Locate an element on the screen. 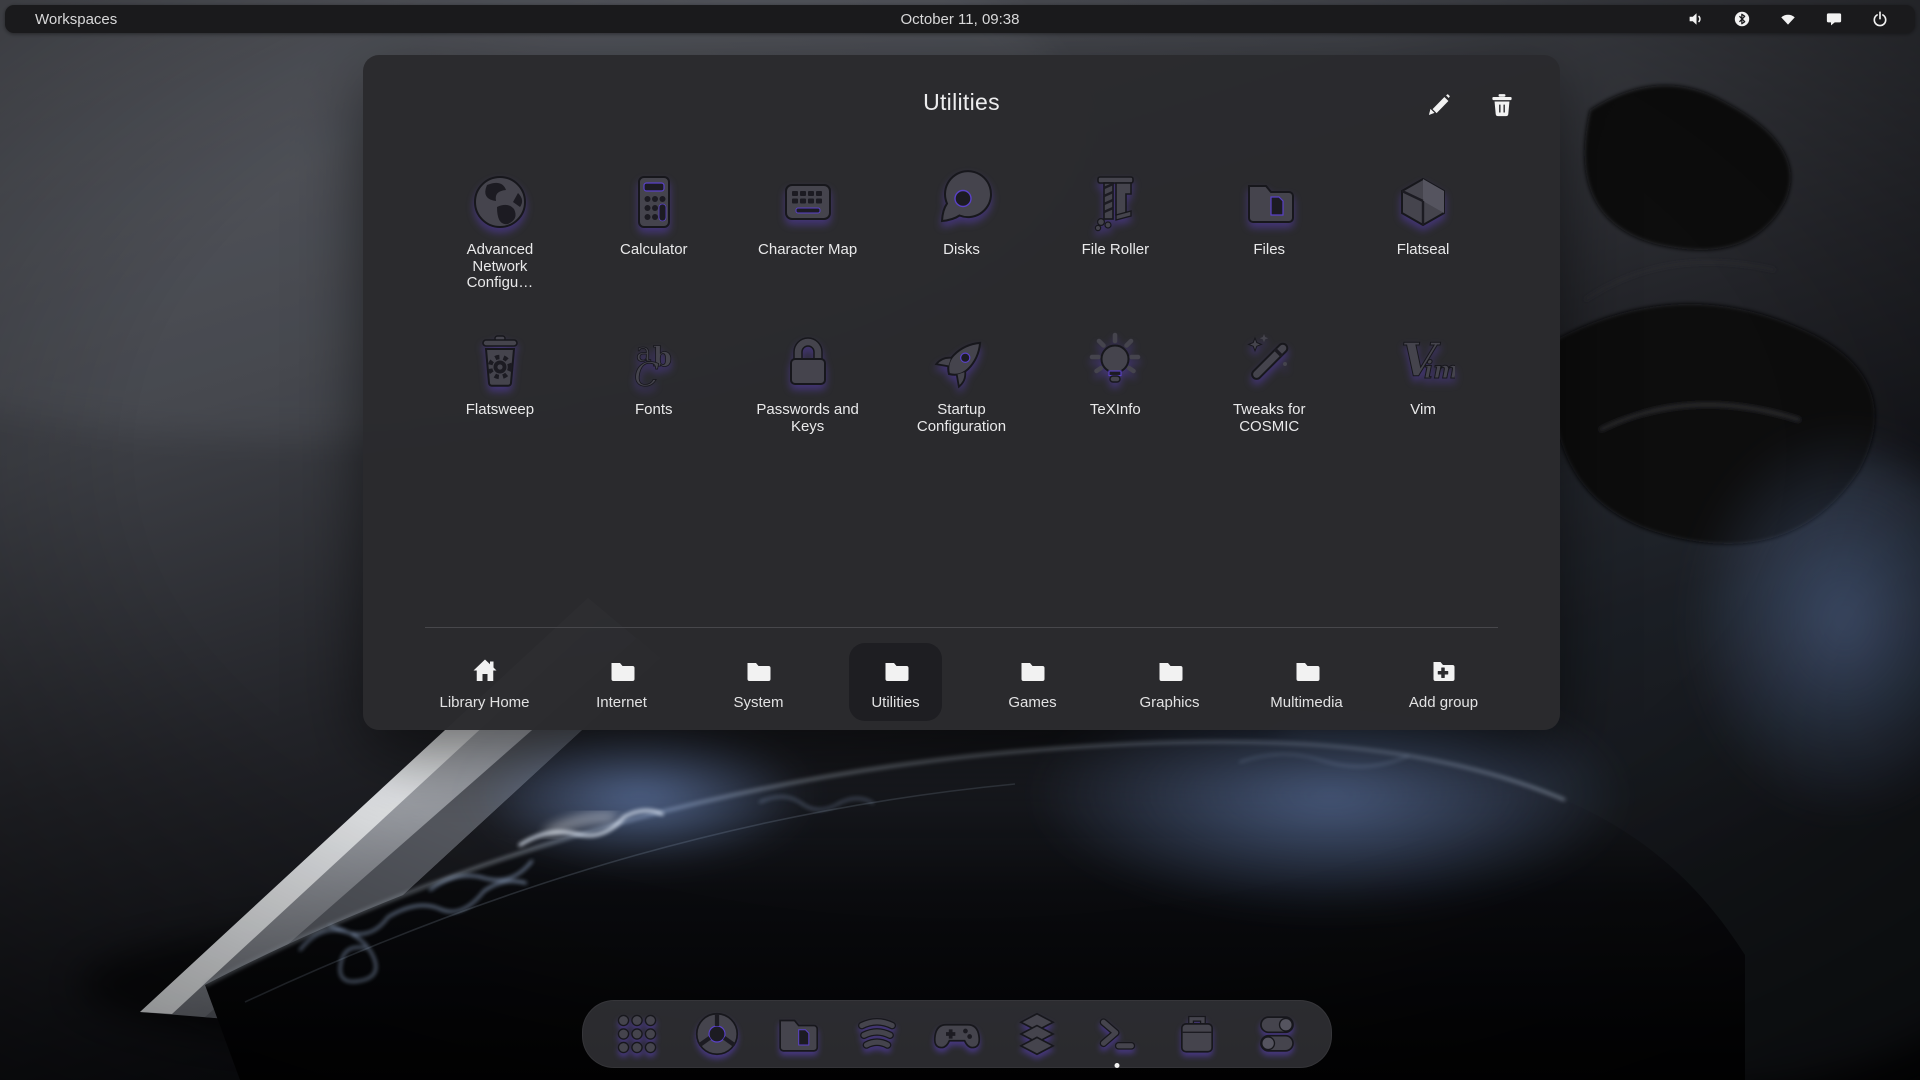 This screenshot has width=1920, height=1080. appgrid-icon is located at coordinates (637, 1034).